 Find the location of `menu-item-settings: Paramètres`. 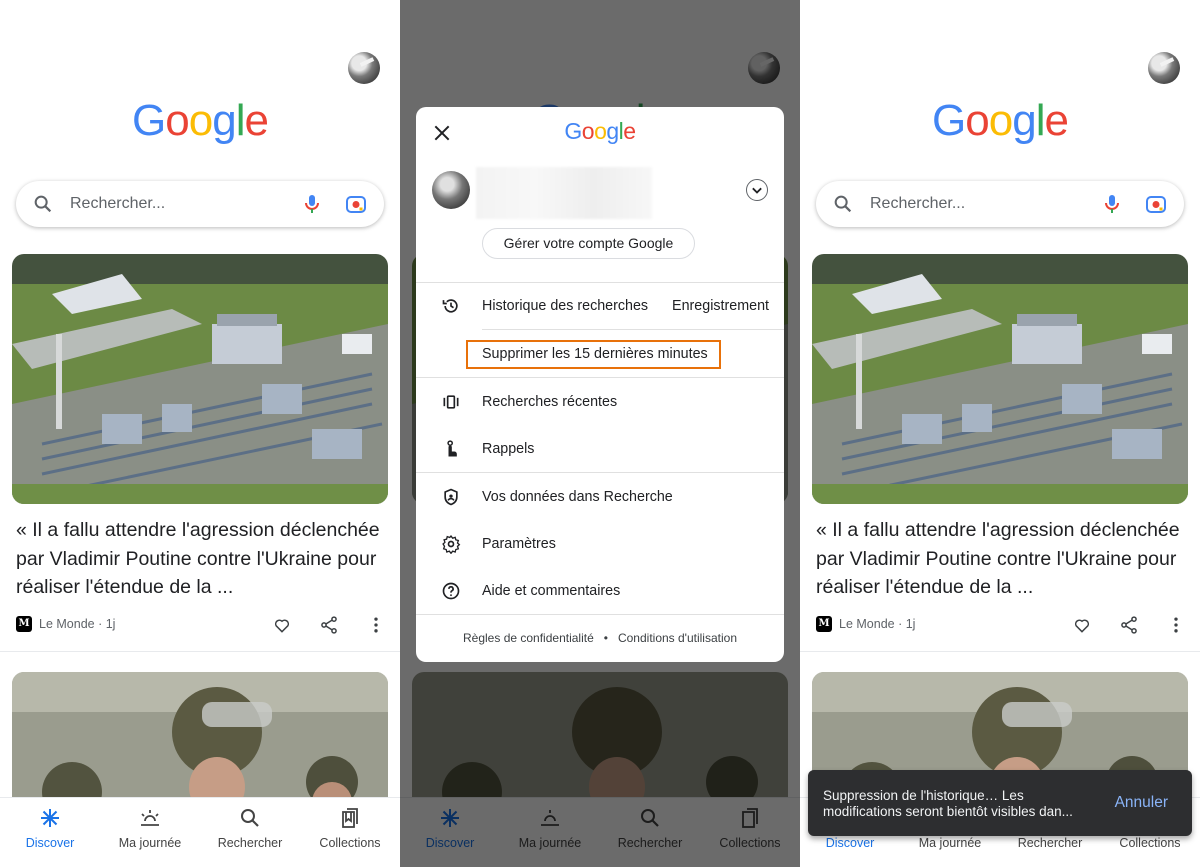

menu-item-settings: Paramètres is located at coordinates (600, 544).